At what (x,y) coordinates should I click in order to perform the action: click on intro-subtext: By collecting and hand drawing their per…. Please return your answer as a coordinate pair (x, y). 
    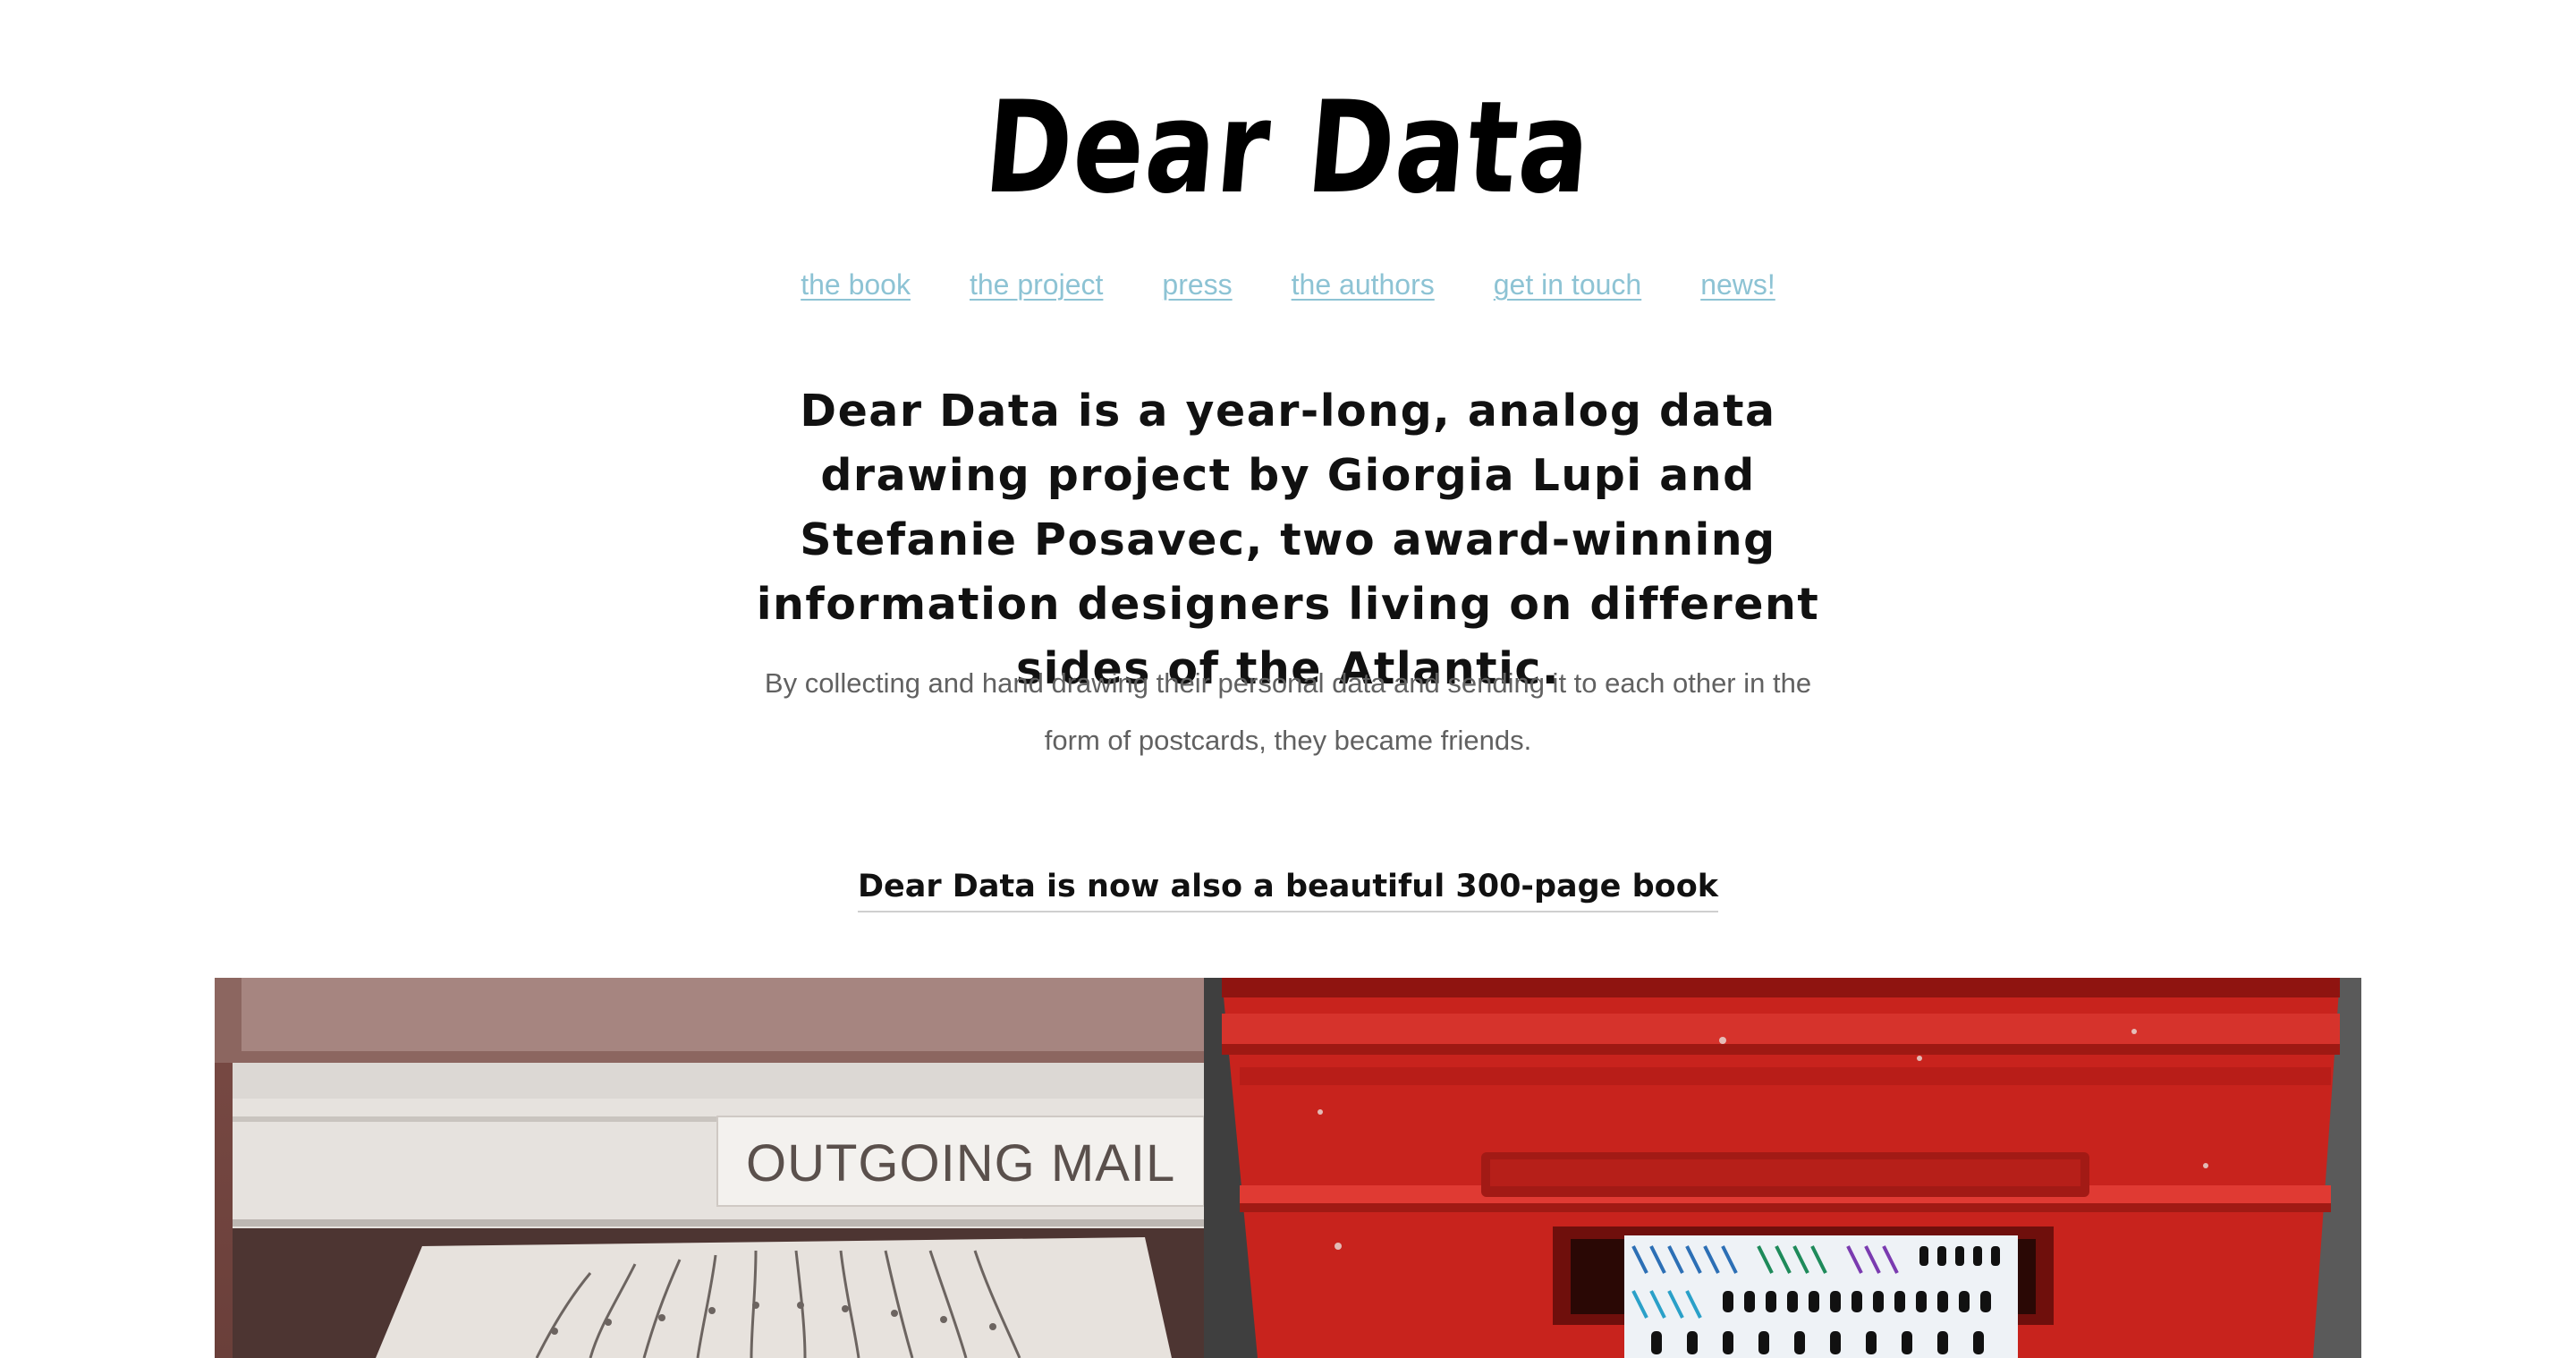
    Looking at the image, I should click on (1288, 712).